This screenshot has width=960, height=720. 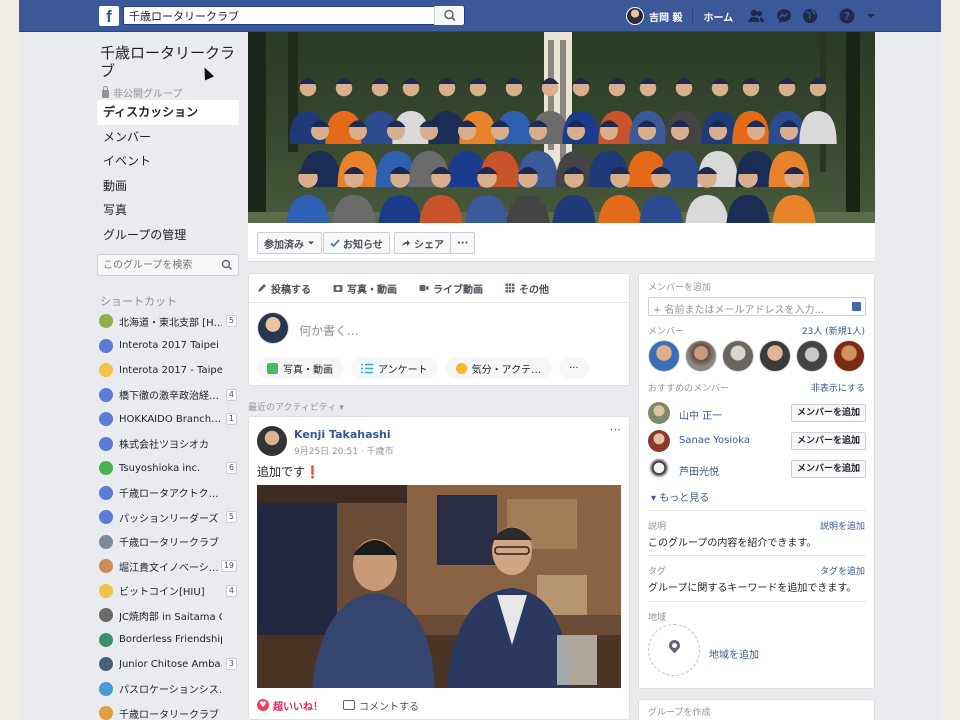 I want to click on notifications-button: お知らせ, so click(x=356, y=243).